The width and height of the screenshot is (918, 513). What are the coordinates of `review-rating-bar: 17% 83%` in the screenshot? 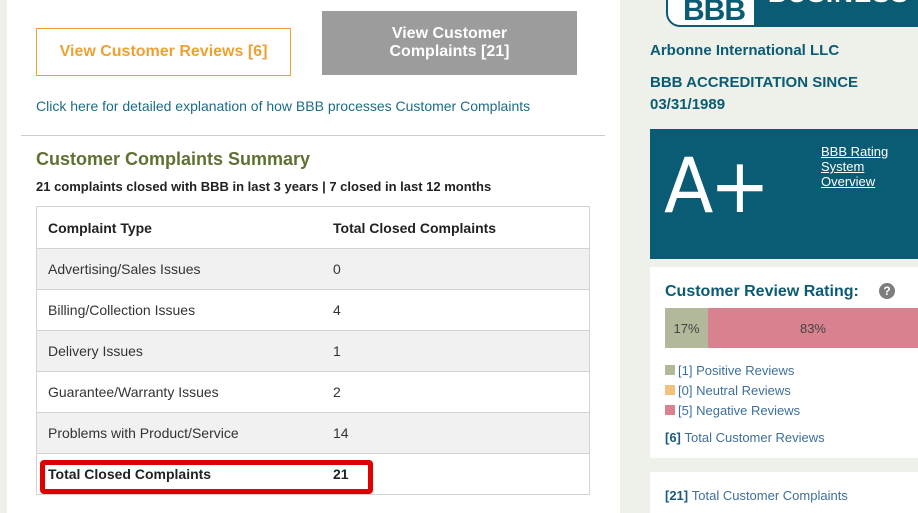 It's located at (791, 328).